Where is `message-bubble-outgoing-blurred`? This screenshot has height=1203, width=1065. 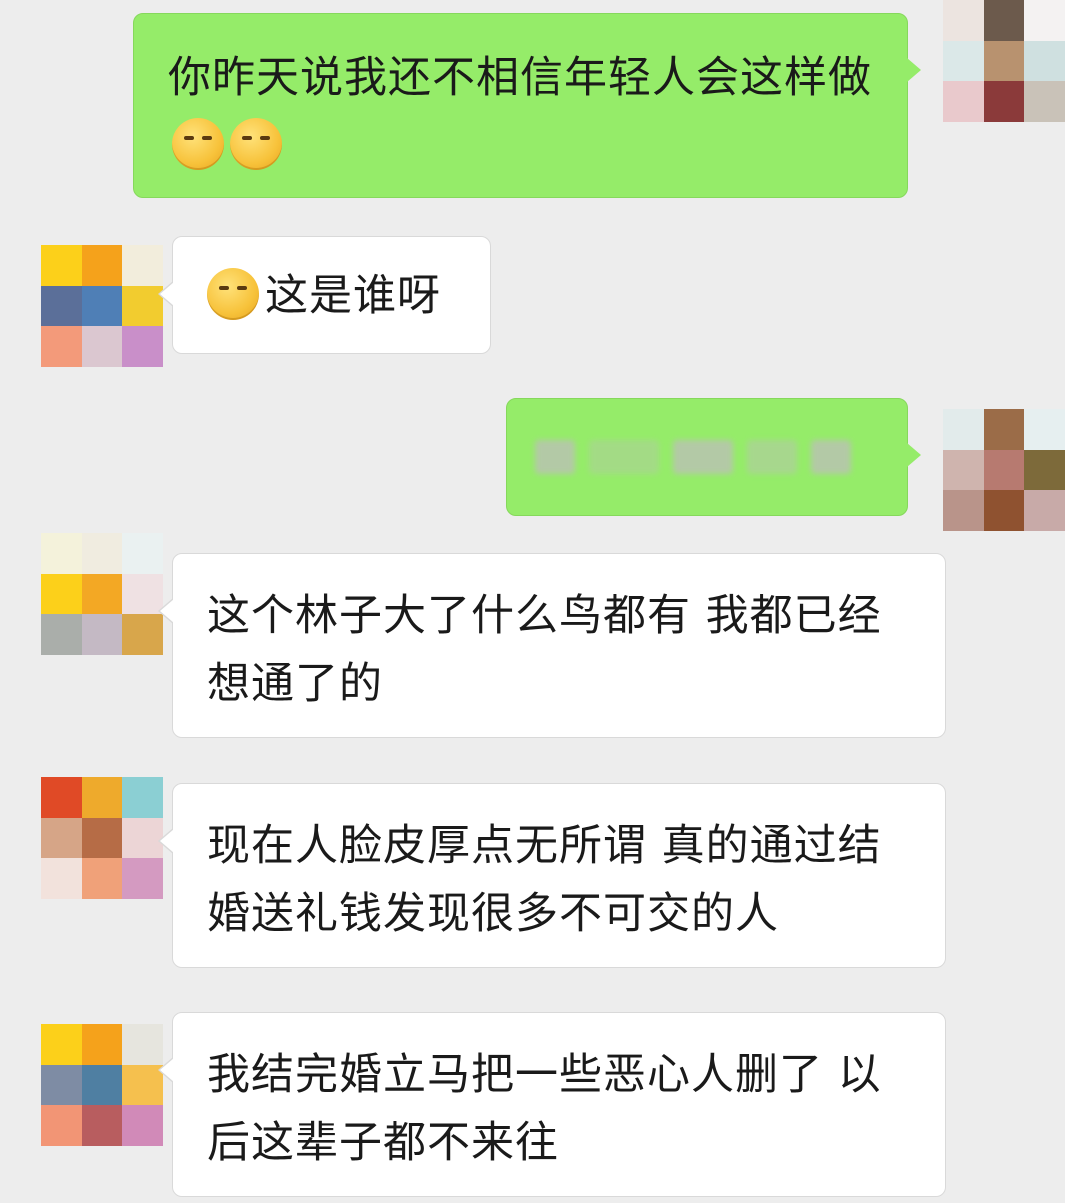 message-bubble-outgoing-blurred is located at coordinates (713, 457).